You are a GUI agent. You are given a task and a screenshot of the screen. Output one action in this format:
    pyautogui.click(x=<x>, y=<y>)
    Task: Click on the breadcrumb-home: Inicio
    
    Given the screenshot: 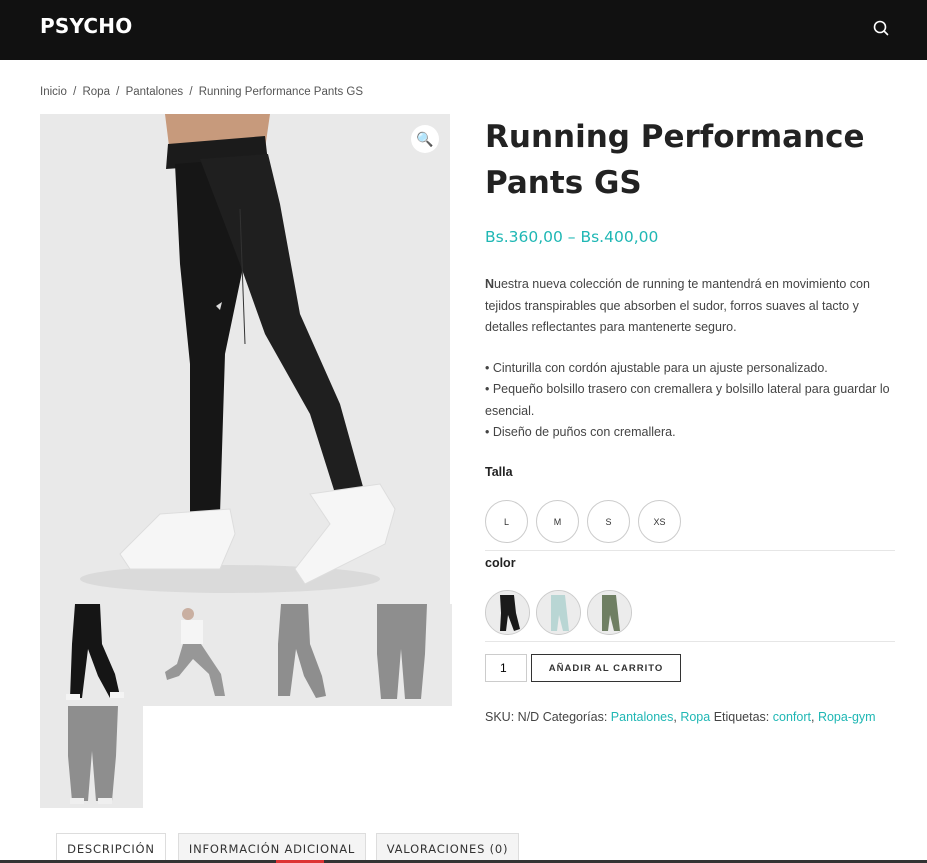 What is the action you would take?
    pyautogui.click(x=53, y=92)
    